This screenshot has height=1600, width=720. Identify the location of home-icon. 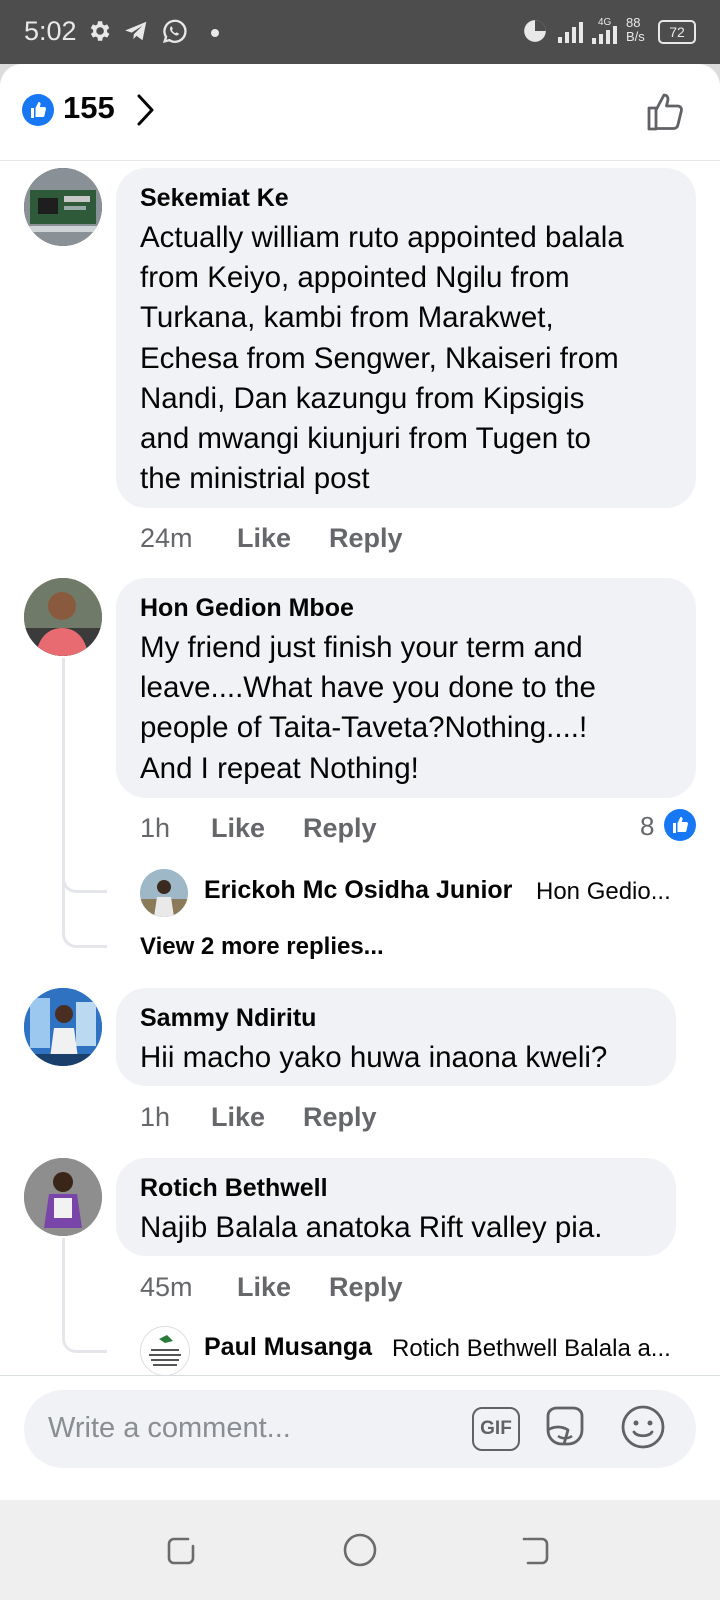
(360, 1550).